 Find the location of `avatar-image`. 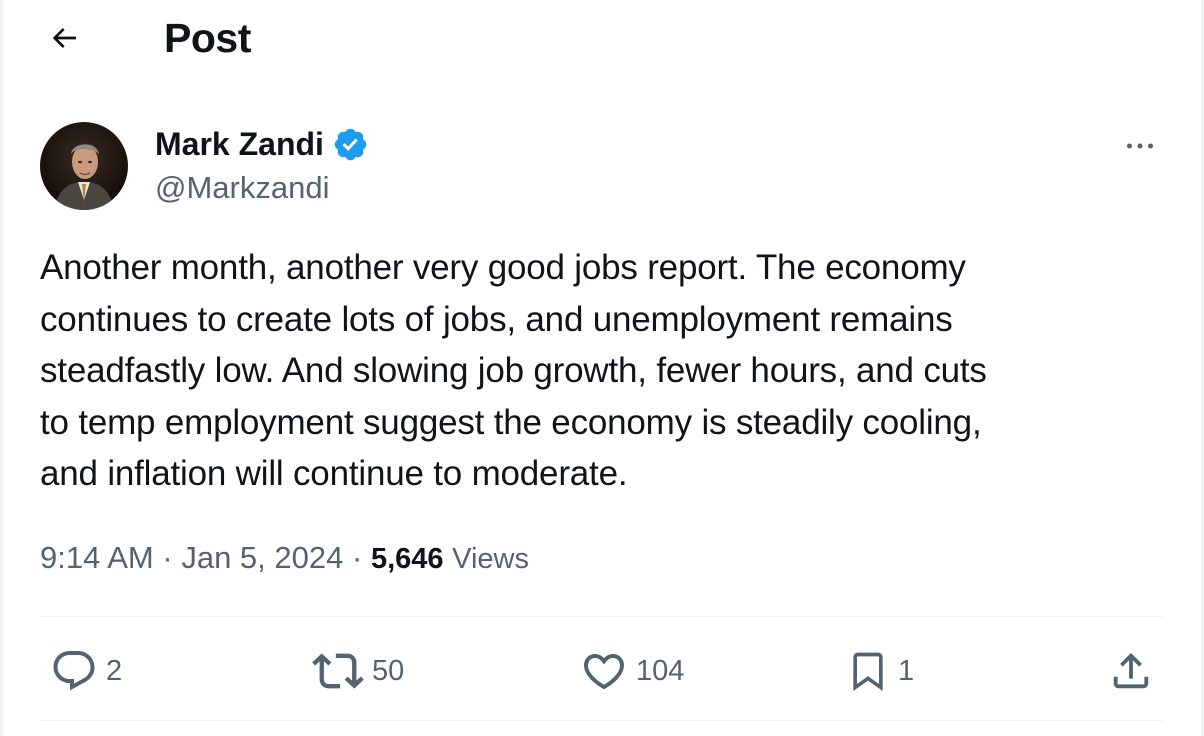

avatar-image is located at coordinates (84, 166).